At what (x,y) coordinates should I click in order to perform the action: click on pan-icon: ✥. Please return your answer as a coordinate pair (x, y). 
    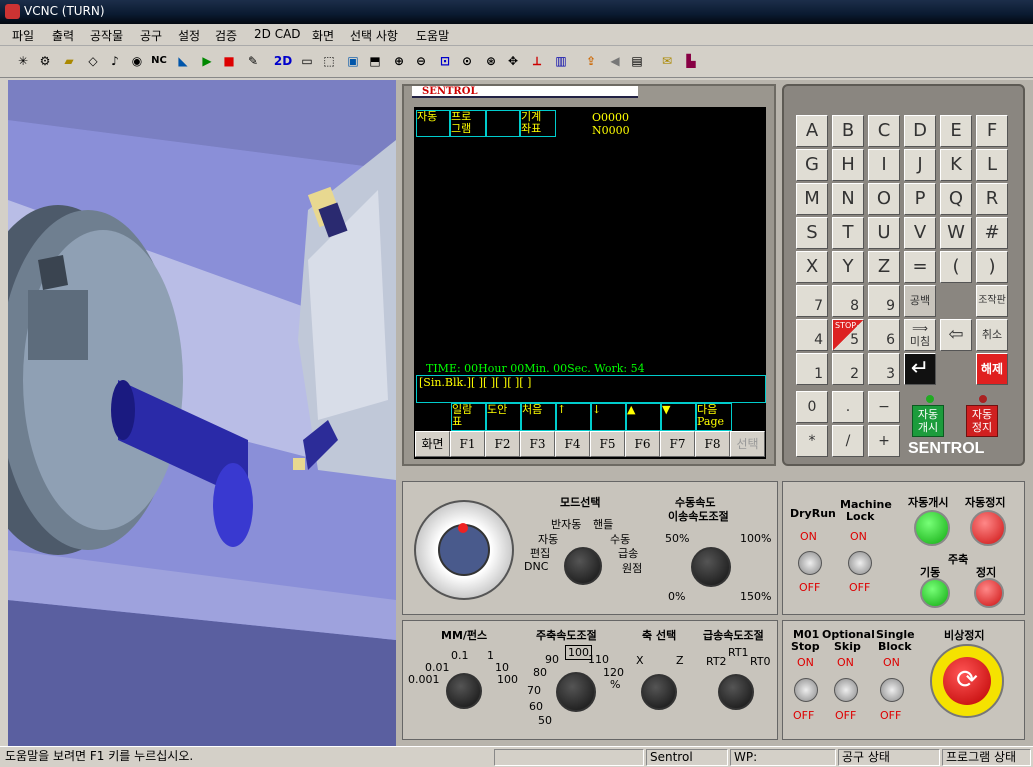
    Looking at the image, I should click on (513, 61).